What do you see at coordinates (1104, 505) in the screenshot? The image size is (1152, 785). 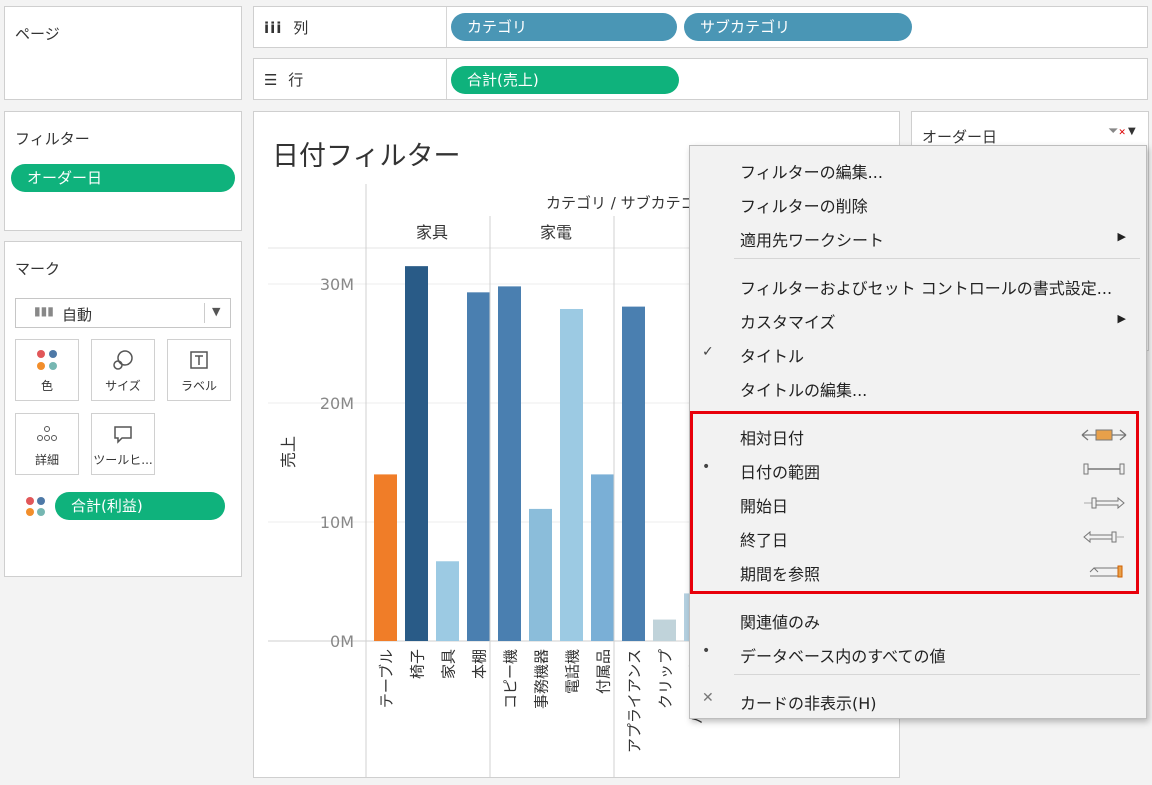 I see `start-date-icon` at bounding box center [1104, 505].